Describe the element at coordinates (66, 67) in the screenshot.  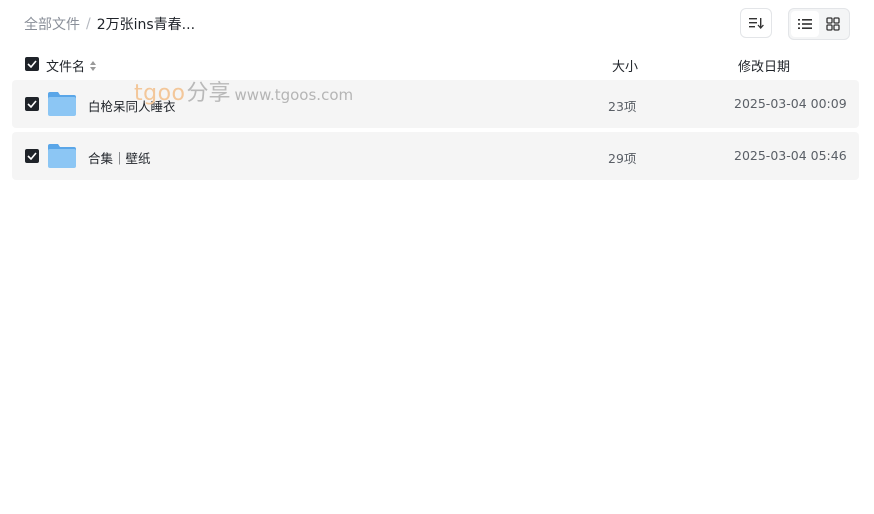
I see `column-header-name-label: 文件名` at that location.